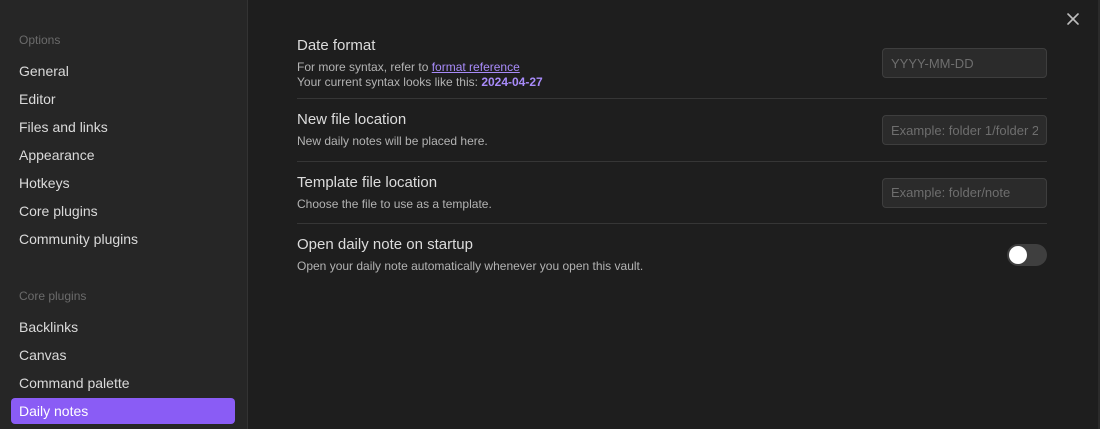 This screenshot has width=1100, height=429. What do you see at coordinates (392, 141) in the screenshot?
I see `setting-description: New daily notes will be placed here.` at bounding box center [392, 141].